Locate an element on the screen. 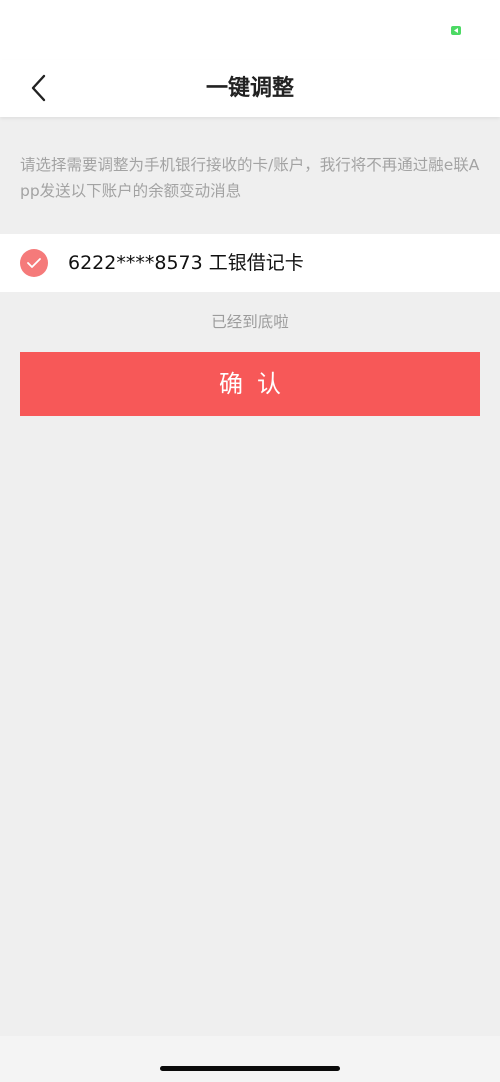 This screenshot has width=500, height=1082. back-button is located at coordinates (38, 88).